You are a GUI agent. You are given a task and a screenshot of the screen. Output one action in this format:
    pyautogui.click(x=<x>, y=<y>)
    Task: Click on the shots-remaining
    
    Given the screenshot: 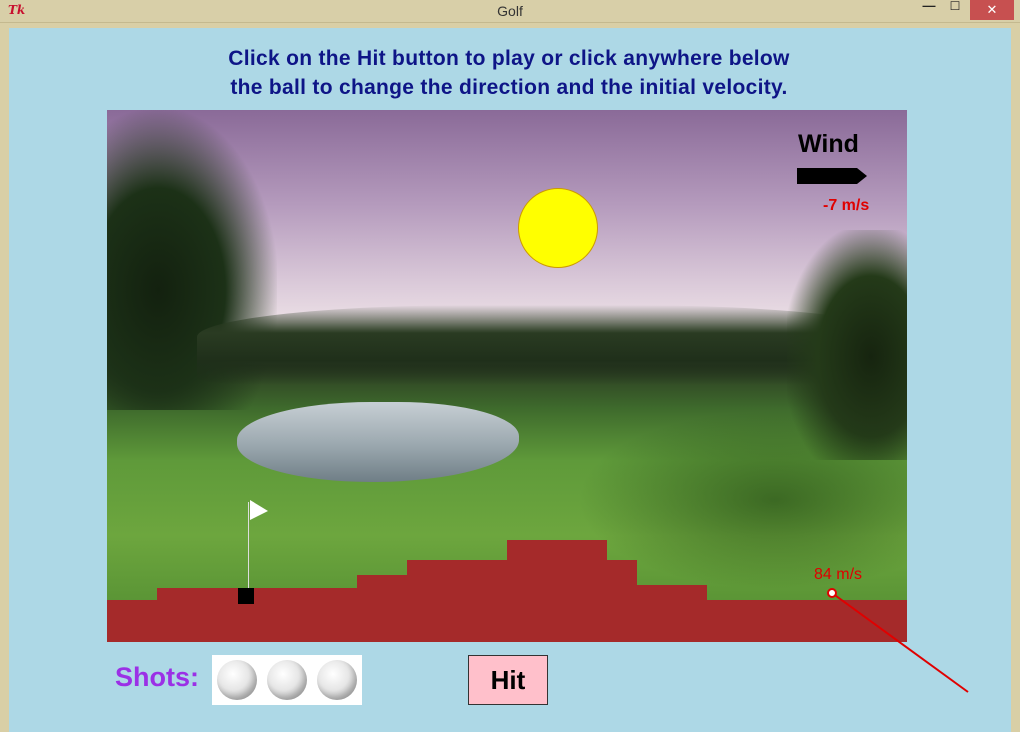 What is the action you would take?
    pyautogui.click(x=287, y=680)
    